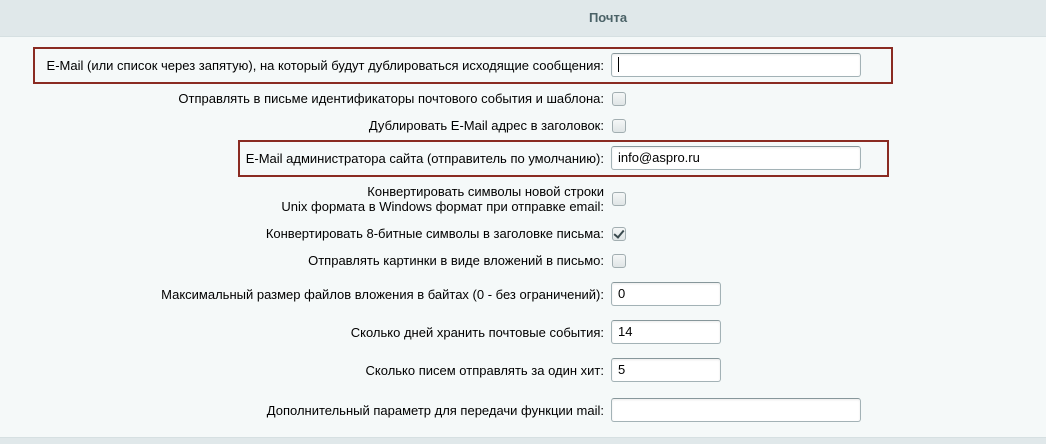 Image resolution: width=1046 pixels, height=444 pixels. Describe the element at coordinates (622, 369) in the screenshot. I see `emails-per-hit-value: 5` at that location.